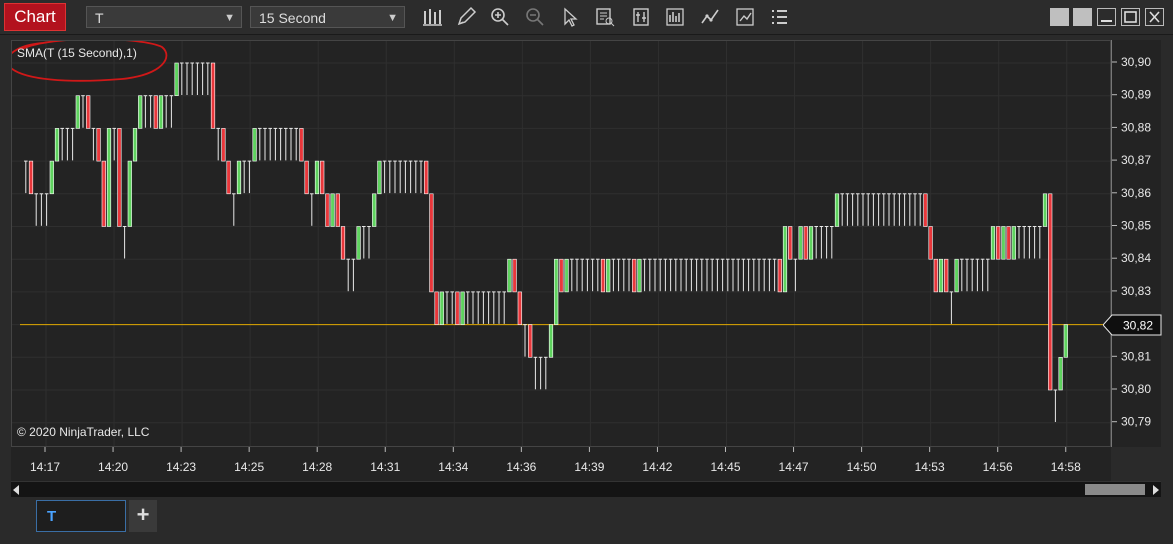  Describe the element at coordinates (586, 489) in the screenshot. I see `horizontal-scrollbar` at that location.